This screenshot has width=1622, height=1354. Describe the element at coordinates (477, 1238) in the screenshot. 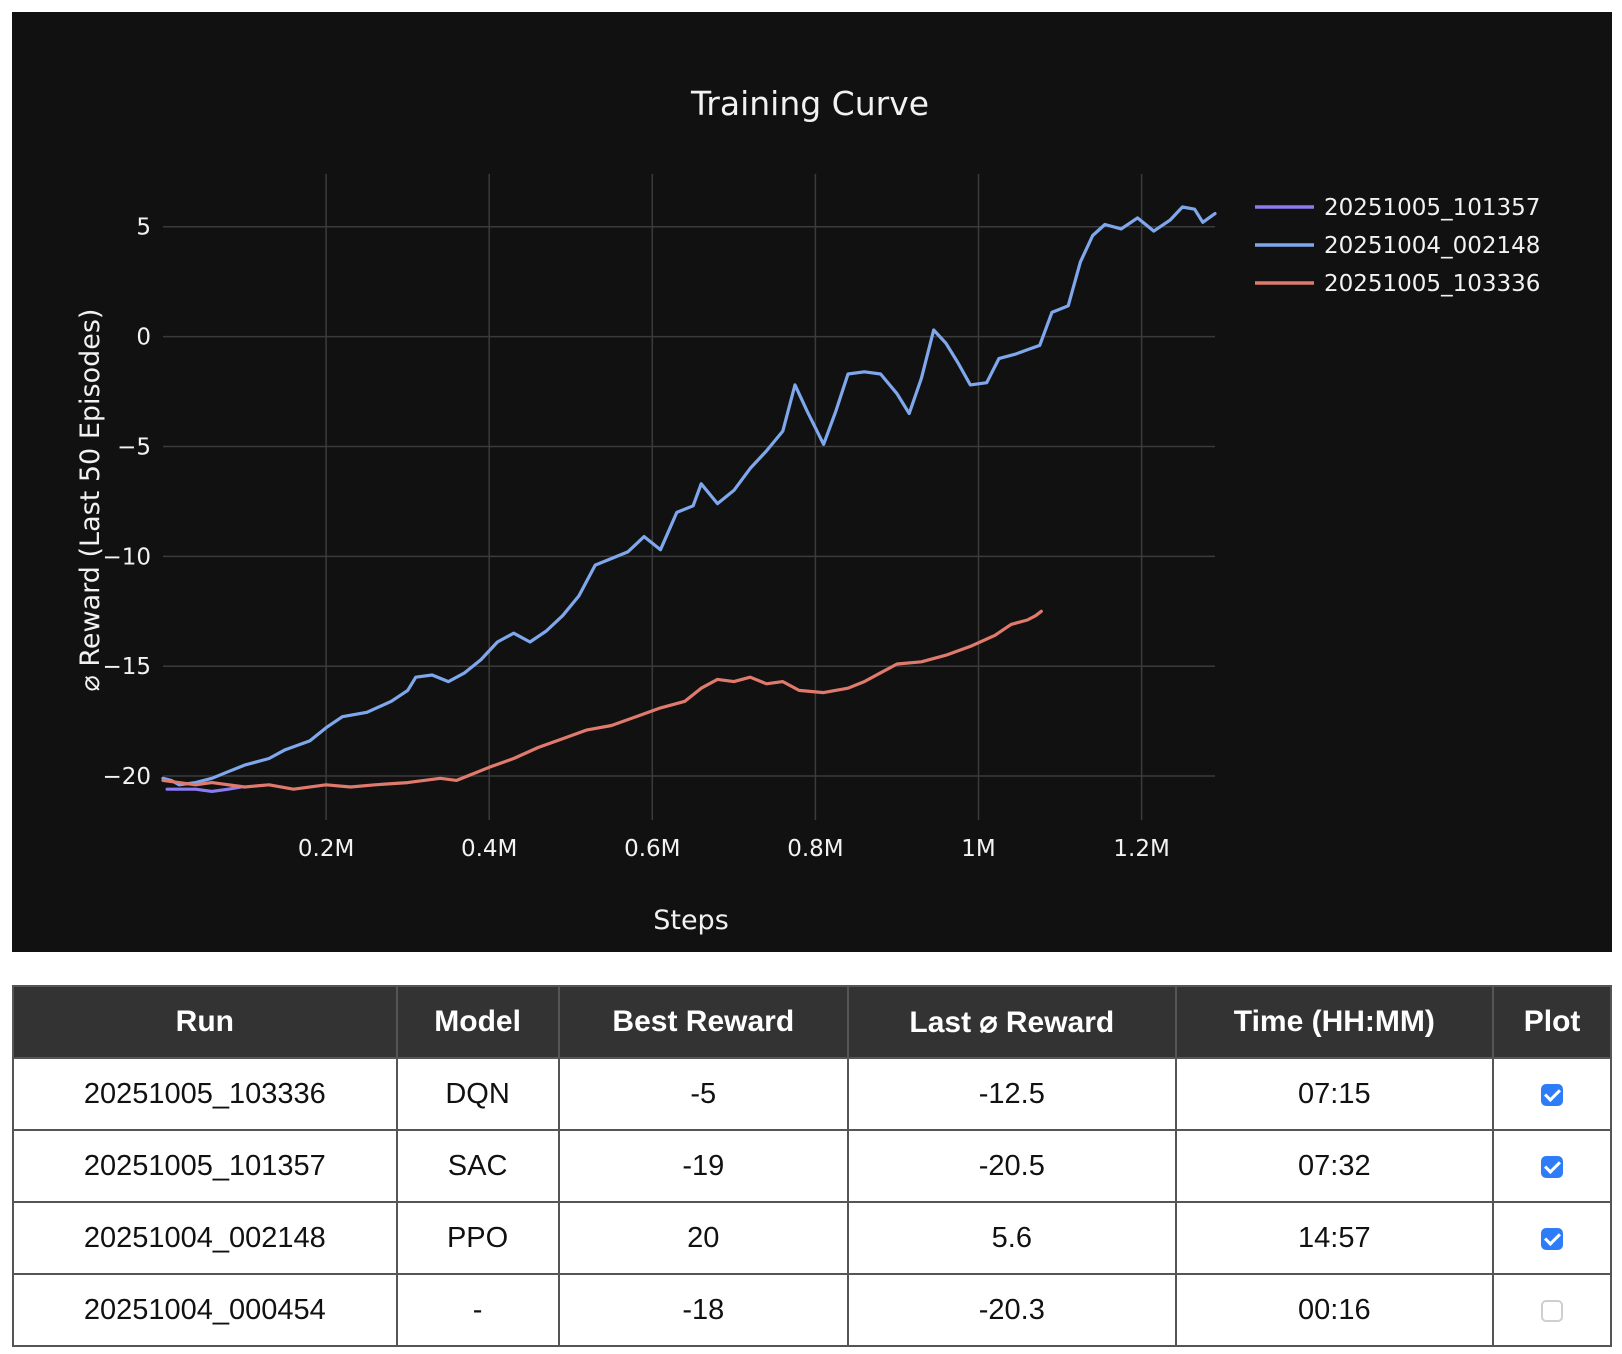

I see `cell-model: PPO` at that location.